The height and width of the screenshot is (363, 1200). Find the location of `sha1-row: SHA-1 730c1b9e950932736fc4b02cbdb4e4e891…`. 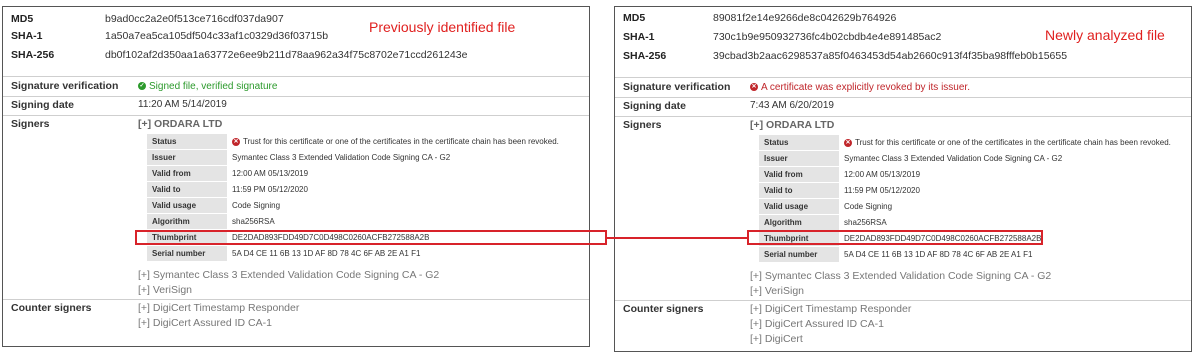

sha1-row: SHA-1 730c1b9e950932736fc4b02cbdb4e4e891… is located at coordinates (782, 36).